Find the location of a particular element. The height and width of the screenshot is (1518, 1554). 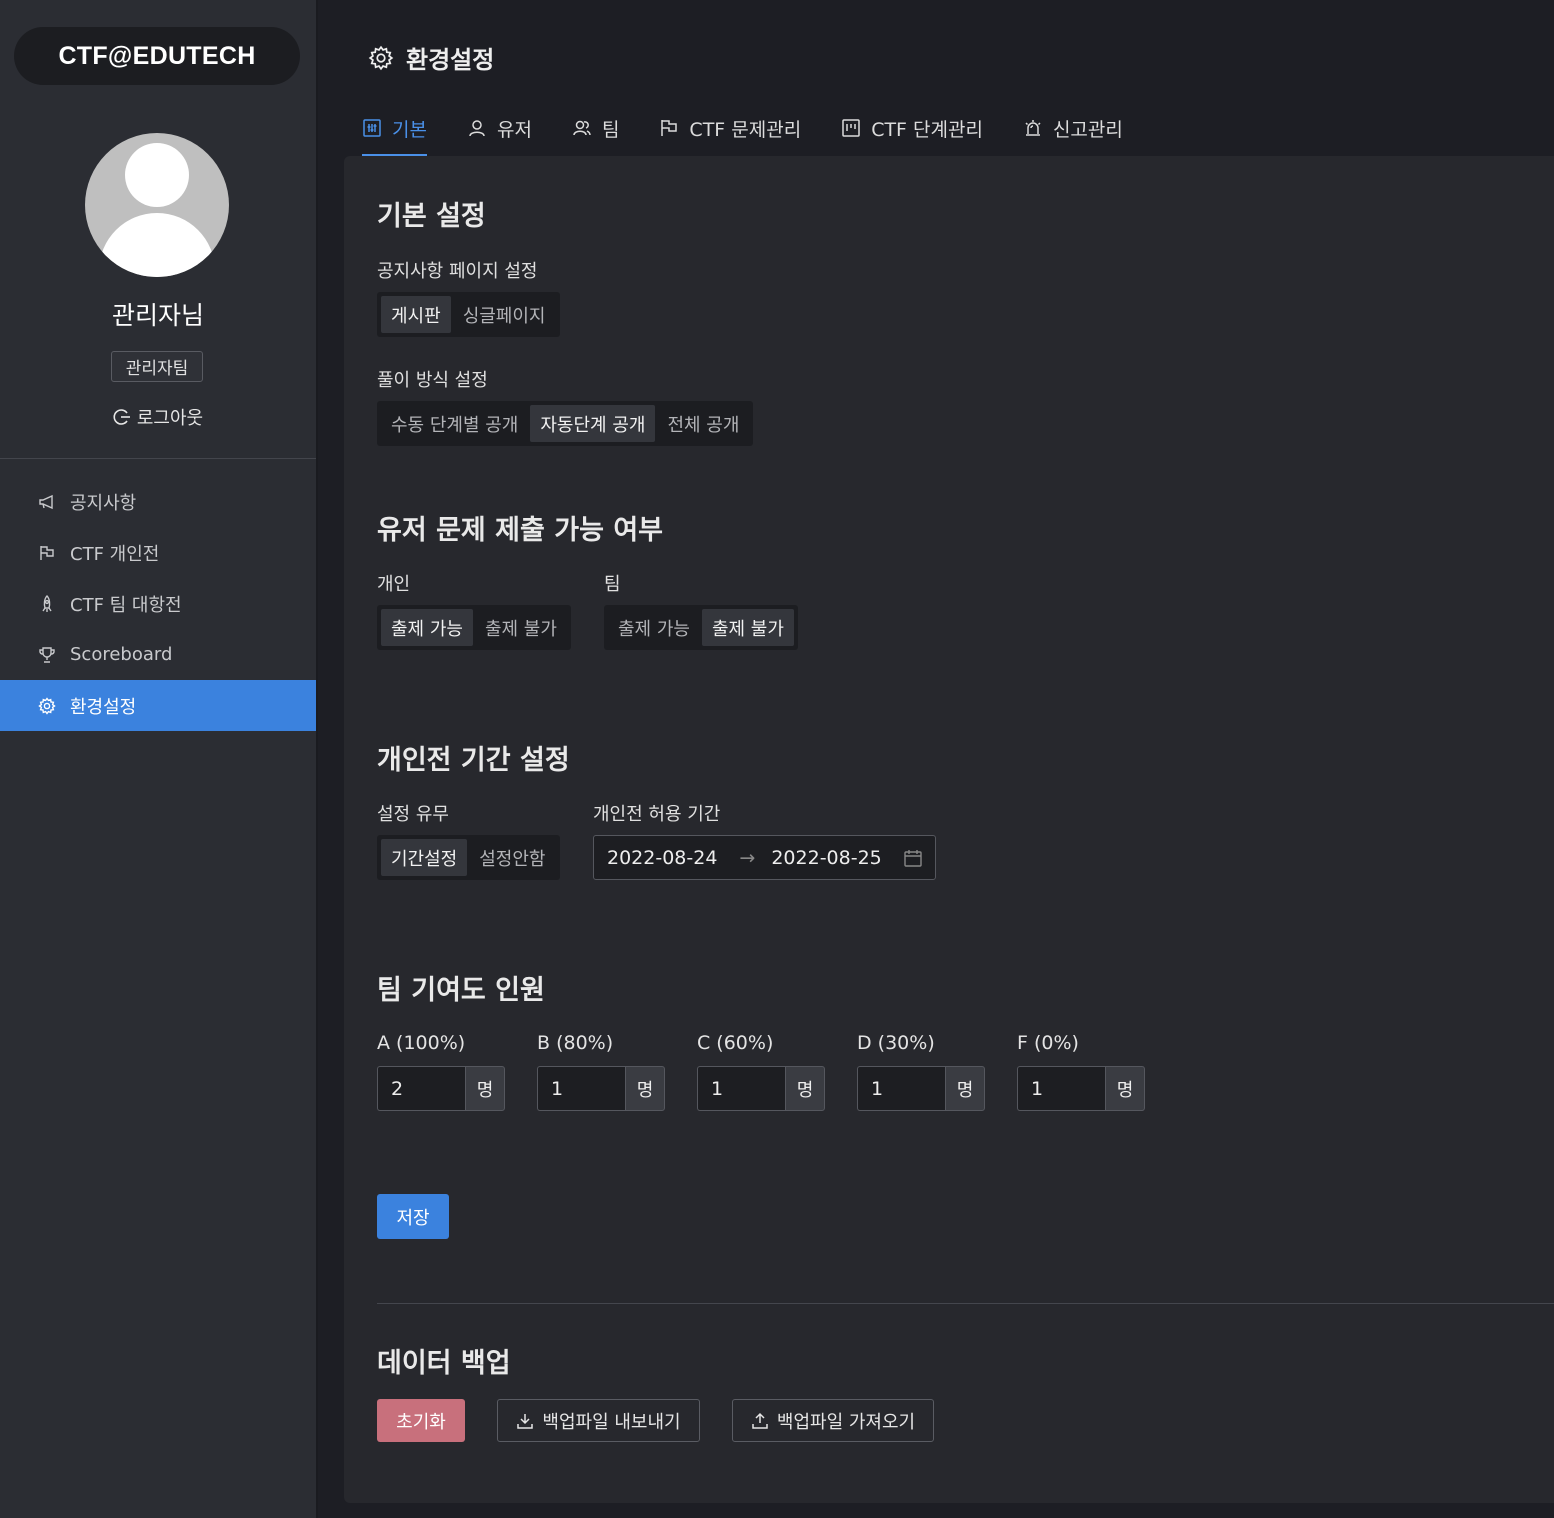

grade-c-label: C (60%) is located at coordinates (735, 1043).